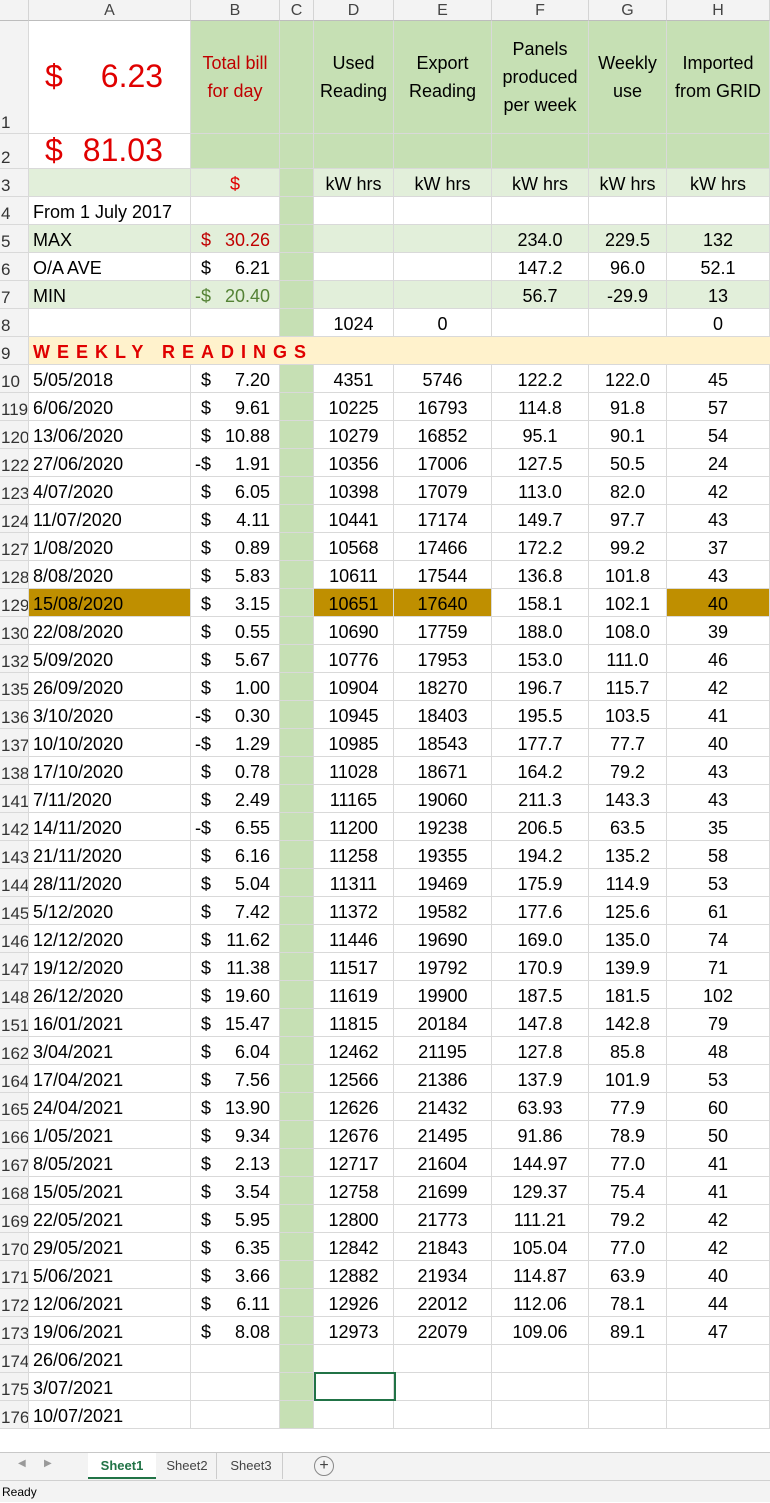  Describe the element at coordinates (628, 826) in the screenshot. I see `weekly-use-cell: 63.5` at that location.